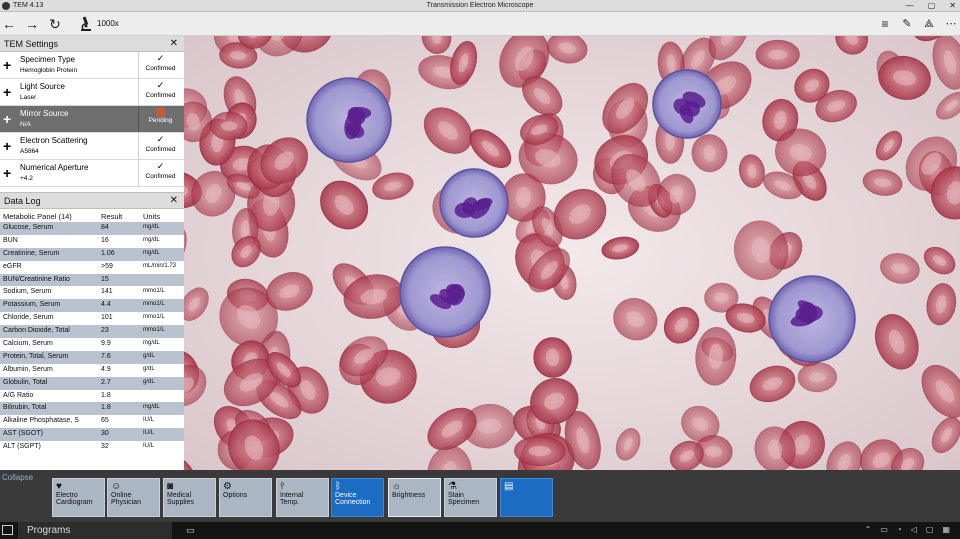 The height and width of the screenshot is (539, 960). I want to click on close-button: ✕, so click(952, 5).